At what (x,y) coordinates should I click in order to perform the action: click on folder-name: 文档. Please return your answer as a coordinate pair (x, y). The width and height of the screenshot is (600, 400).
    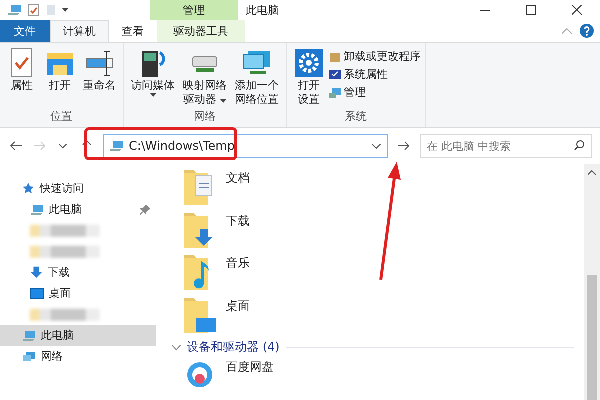
    Looking at the image, I should click on (238, 177).